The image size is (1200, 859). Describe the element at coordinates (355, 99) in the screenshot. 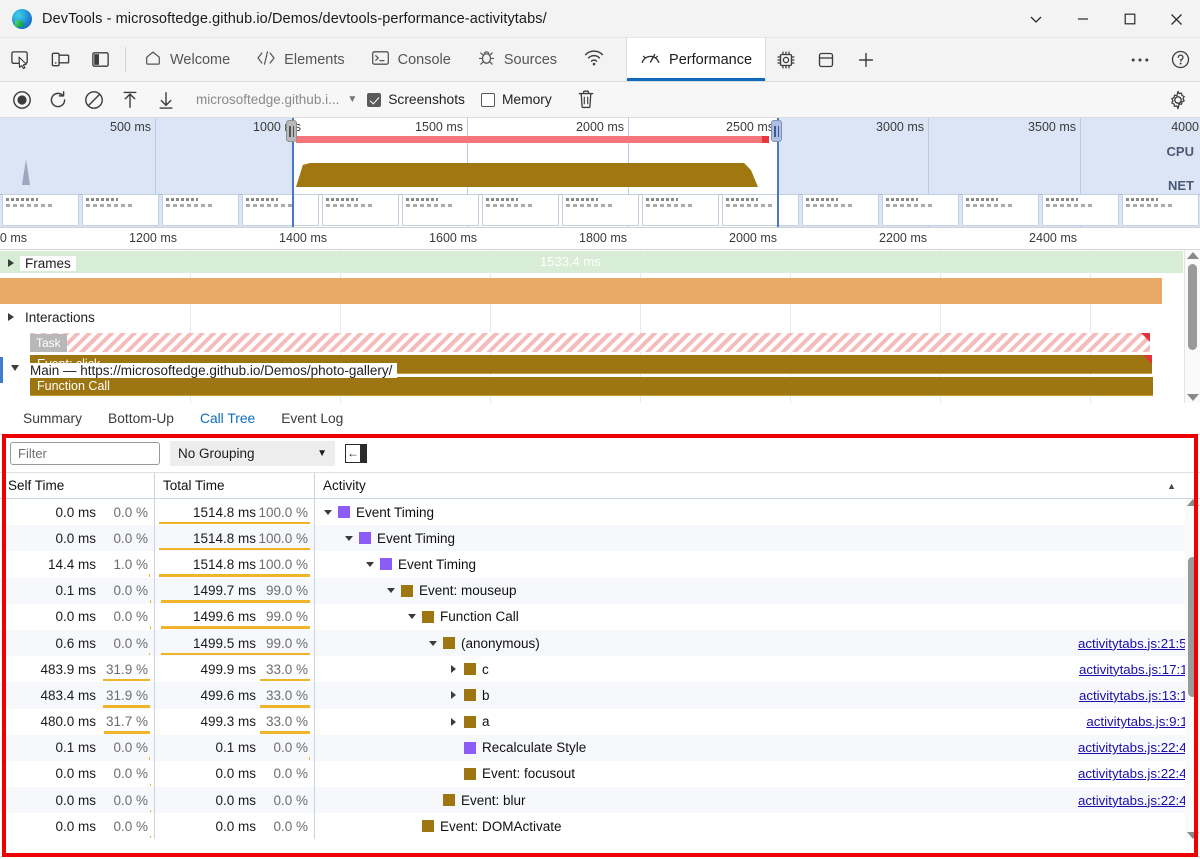

I see `chevron-down-icon: ▼` at that location.